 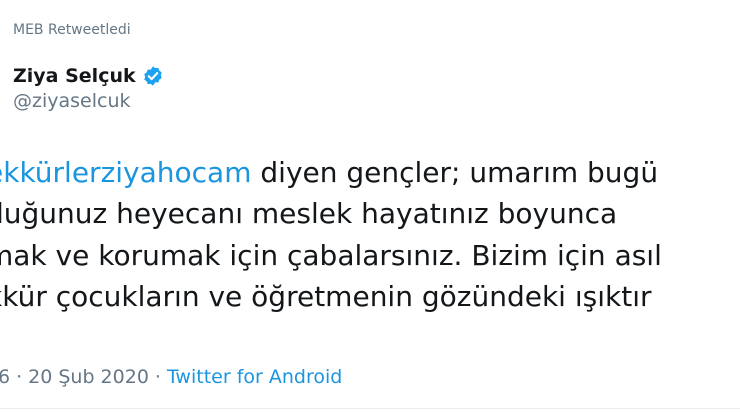 What do you see at coordinates (88, 377) in the screenshot?
I see `tweet-date: 20 Şub 2020` at bounding box center [88, 377].